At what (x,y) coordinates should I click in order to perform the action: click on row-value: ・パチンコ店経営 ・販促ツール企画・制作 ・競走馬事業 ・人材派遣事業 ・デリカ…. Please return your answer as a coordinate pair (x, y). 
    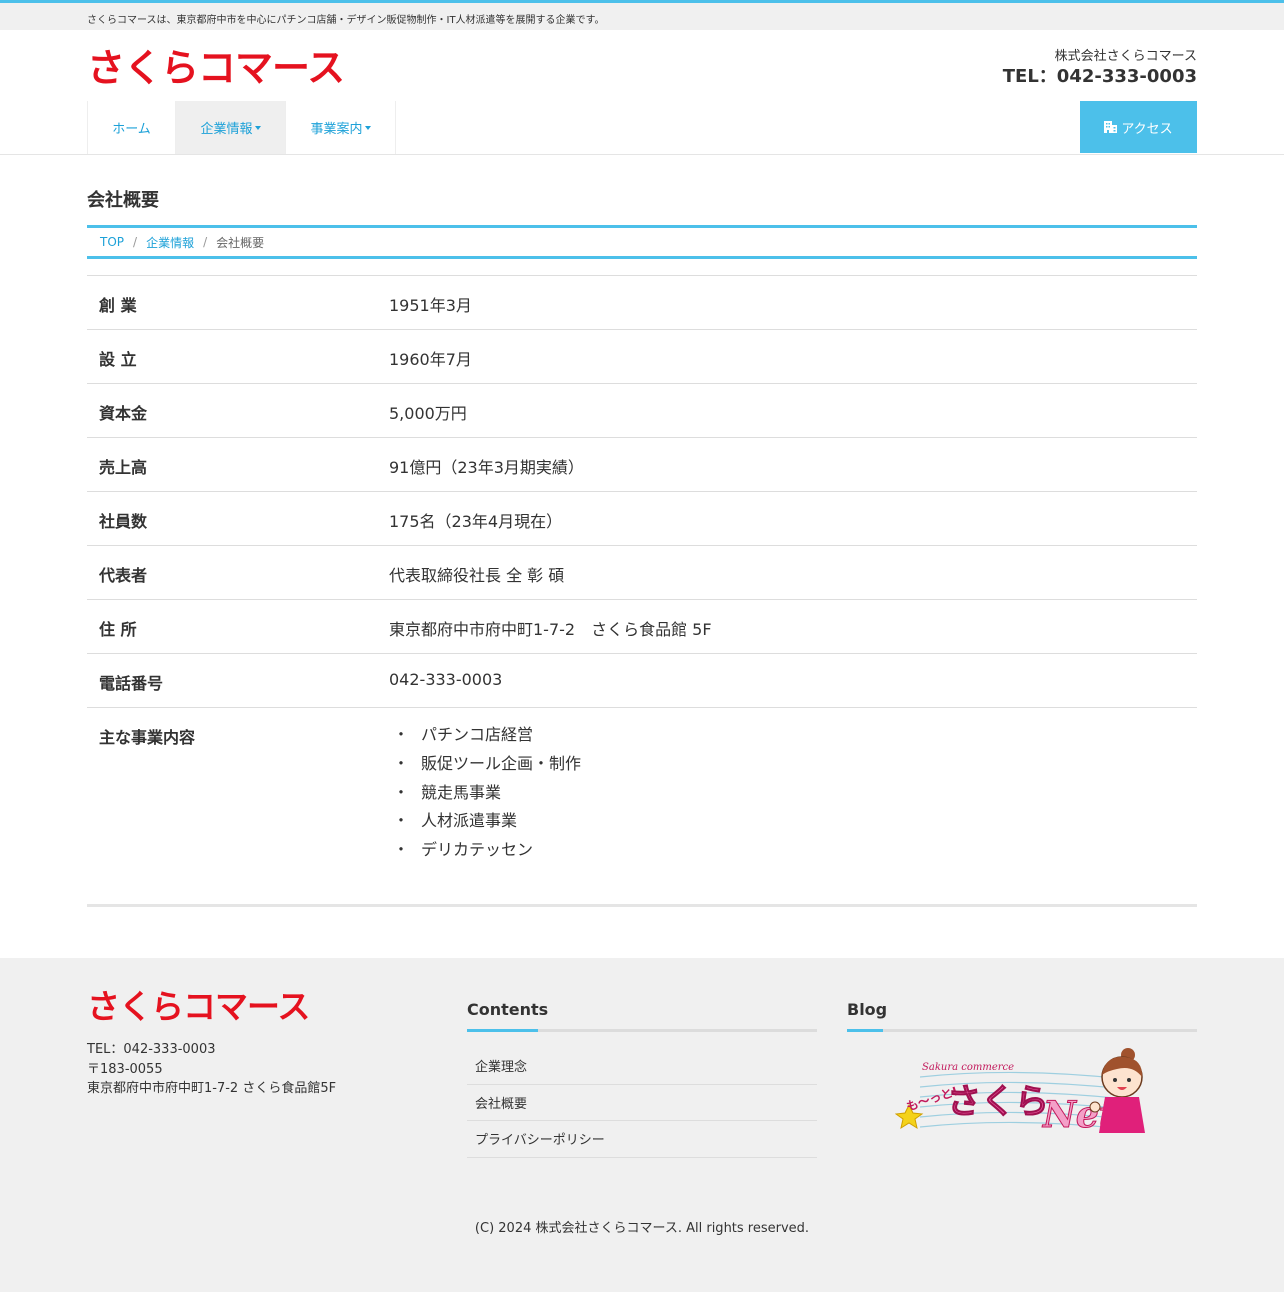
    Looking at the image, I should click on (787, 806).